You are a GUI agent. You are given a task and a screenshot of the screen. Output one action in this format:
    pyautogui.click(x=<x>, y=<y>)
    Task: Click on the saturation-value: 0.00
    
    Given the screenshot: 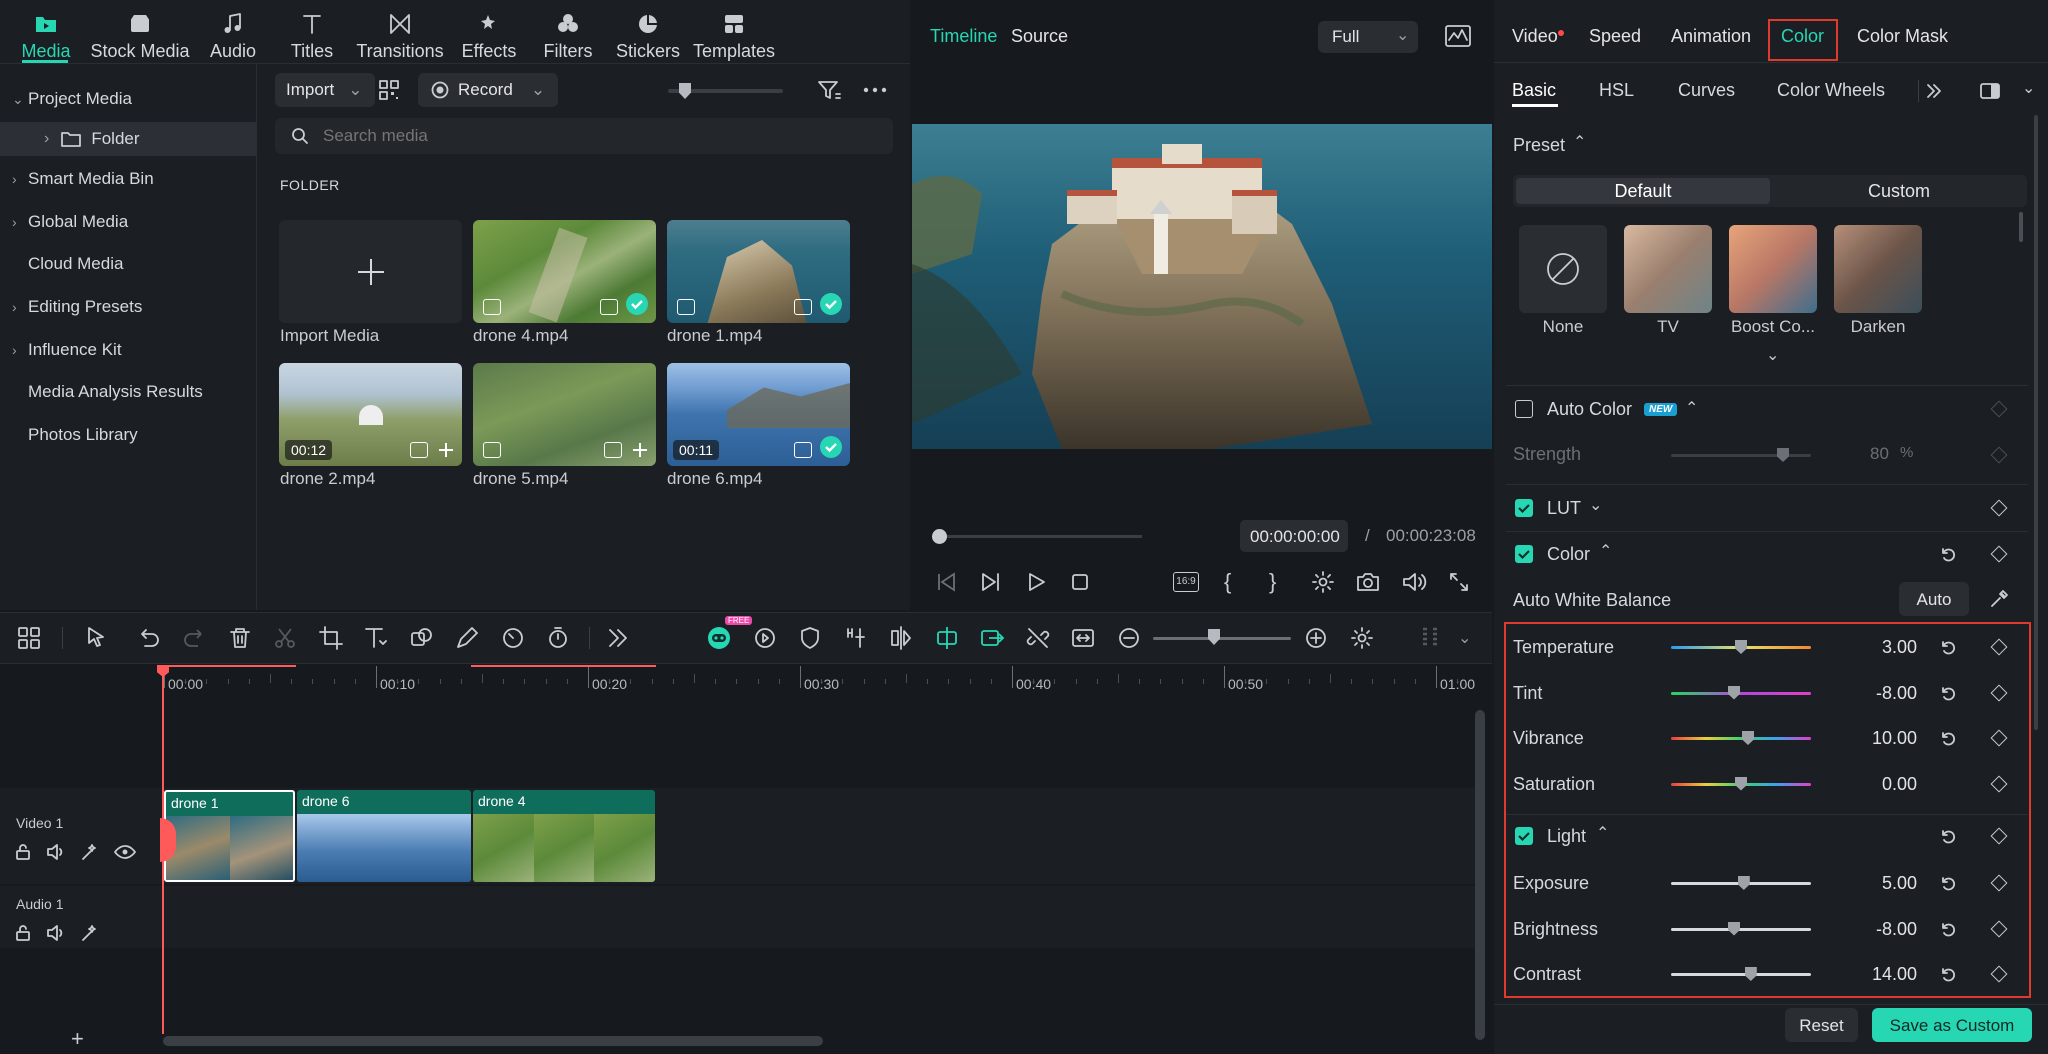 What is the action you would take?
    pyautogui.click(x=1899, y=784)
    